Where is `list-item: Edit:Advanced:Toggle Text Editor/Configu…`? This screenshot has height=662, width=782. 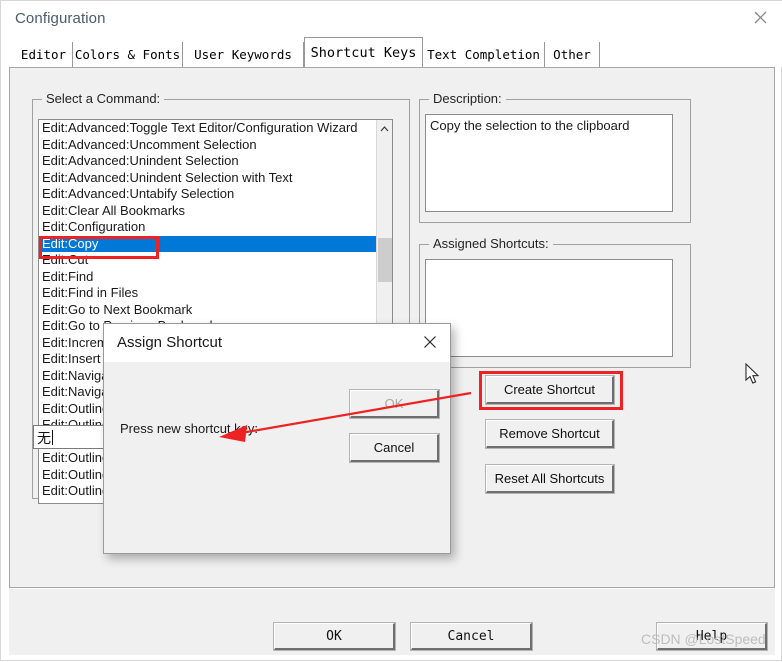
list-item: Edit:Advanced:Toggle Text Editor/Configu… is located at coordinates (208, 128).